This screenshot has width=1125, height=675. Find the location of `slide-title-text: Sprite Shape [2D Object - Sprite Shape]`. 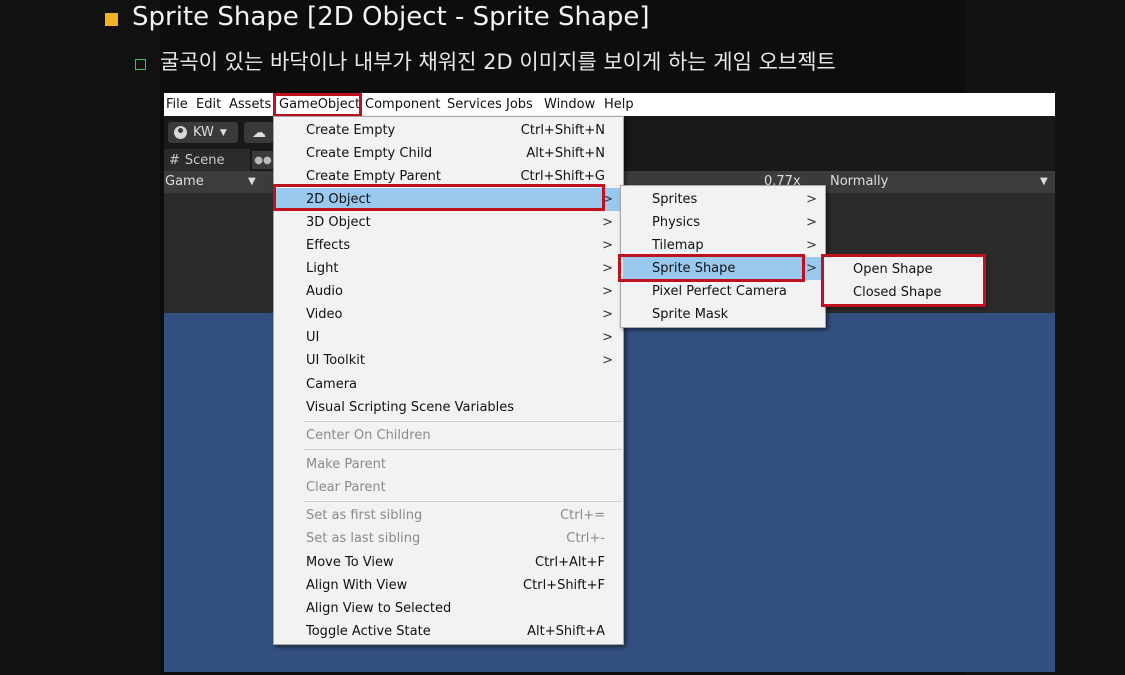

slide-title-text: Sprite Shape [2D Object - Sprite Shape] is located at coordinates (391, 17).